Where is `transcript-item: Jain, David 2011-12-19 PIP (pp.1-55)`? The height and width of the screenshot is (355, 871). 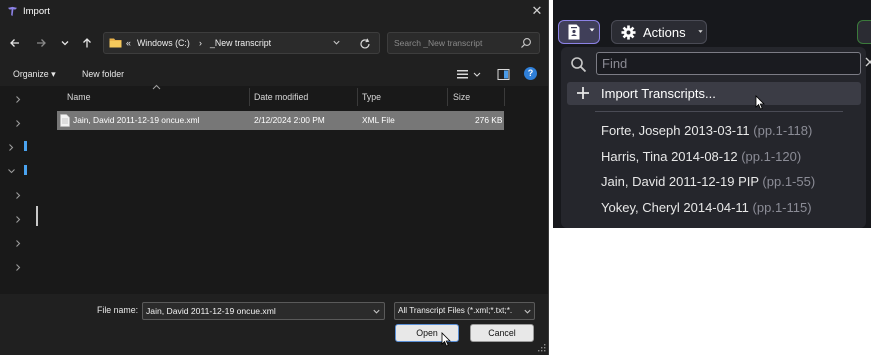
transcript-item: Jain, David 2011-12-19 PIP (pp.1-55) is located at coordinates (708, 181).